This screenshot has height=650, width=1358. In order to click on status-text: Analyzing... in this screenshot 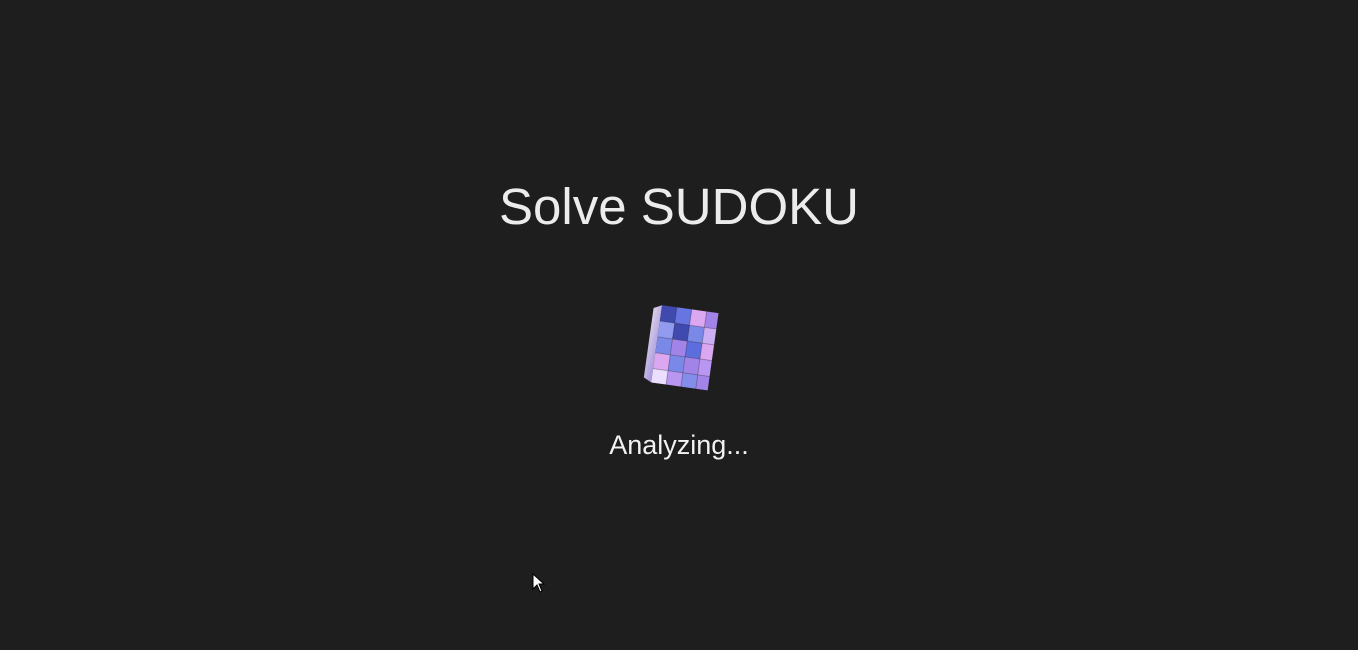, I will do `click(679, 445)`.